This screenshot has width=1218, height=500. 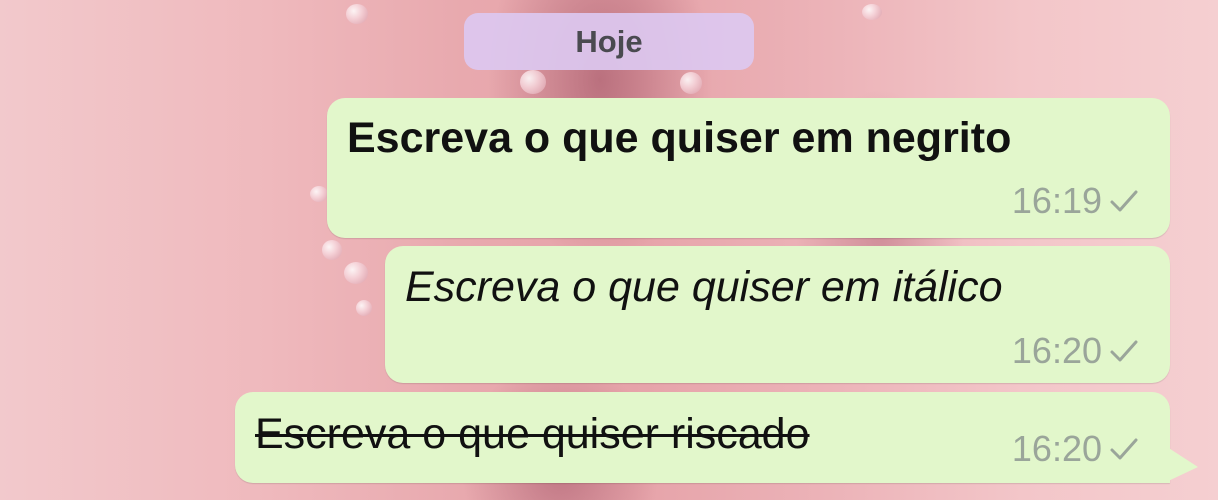 I want to click on date-separator: Hoje, so click(x=609, y=41).